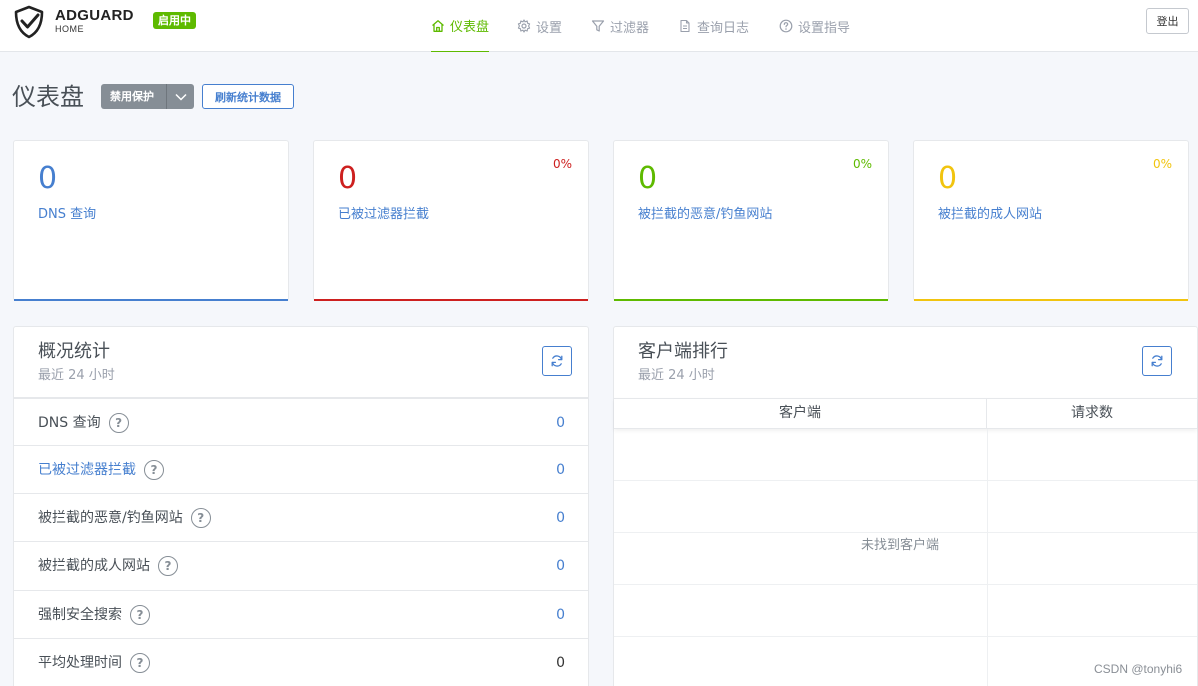 This screenshot has width=1198, height=686. Describe the element at coordinates (151, 220) in the screenshot. I see `stat-card-dns-queries: 0 DNS 查询` at that location.